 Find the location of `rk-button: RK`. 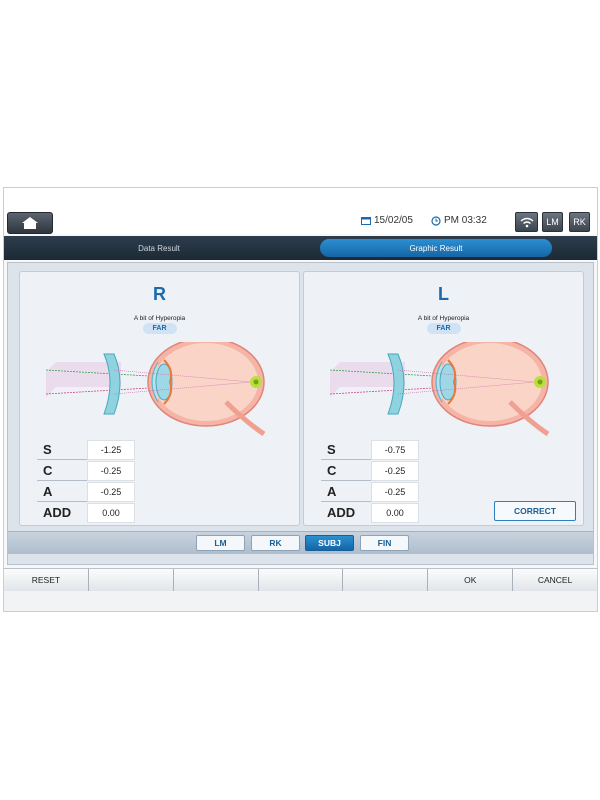

rk-button: RK is located at coordinates (579, 222).